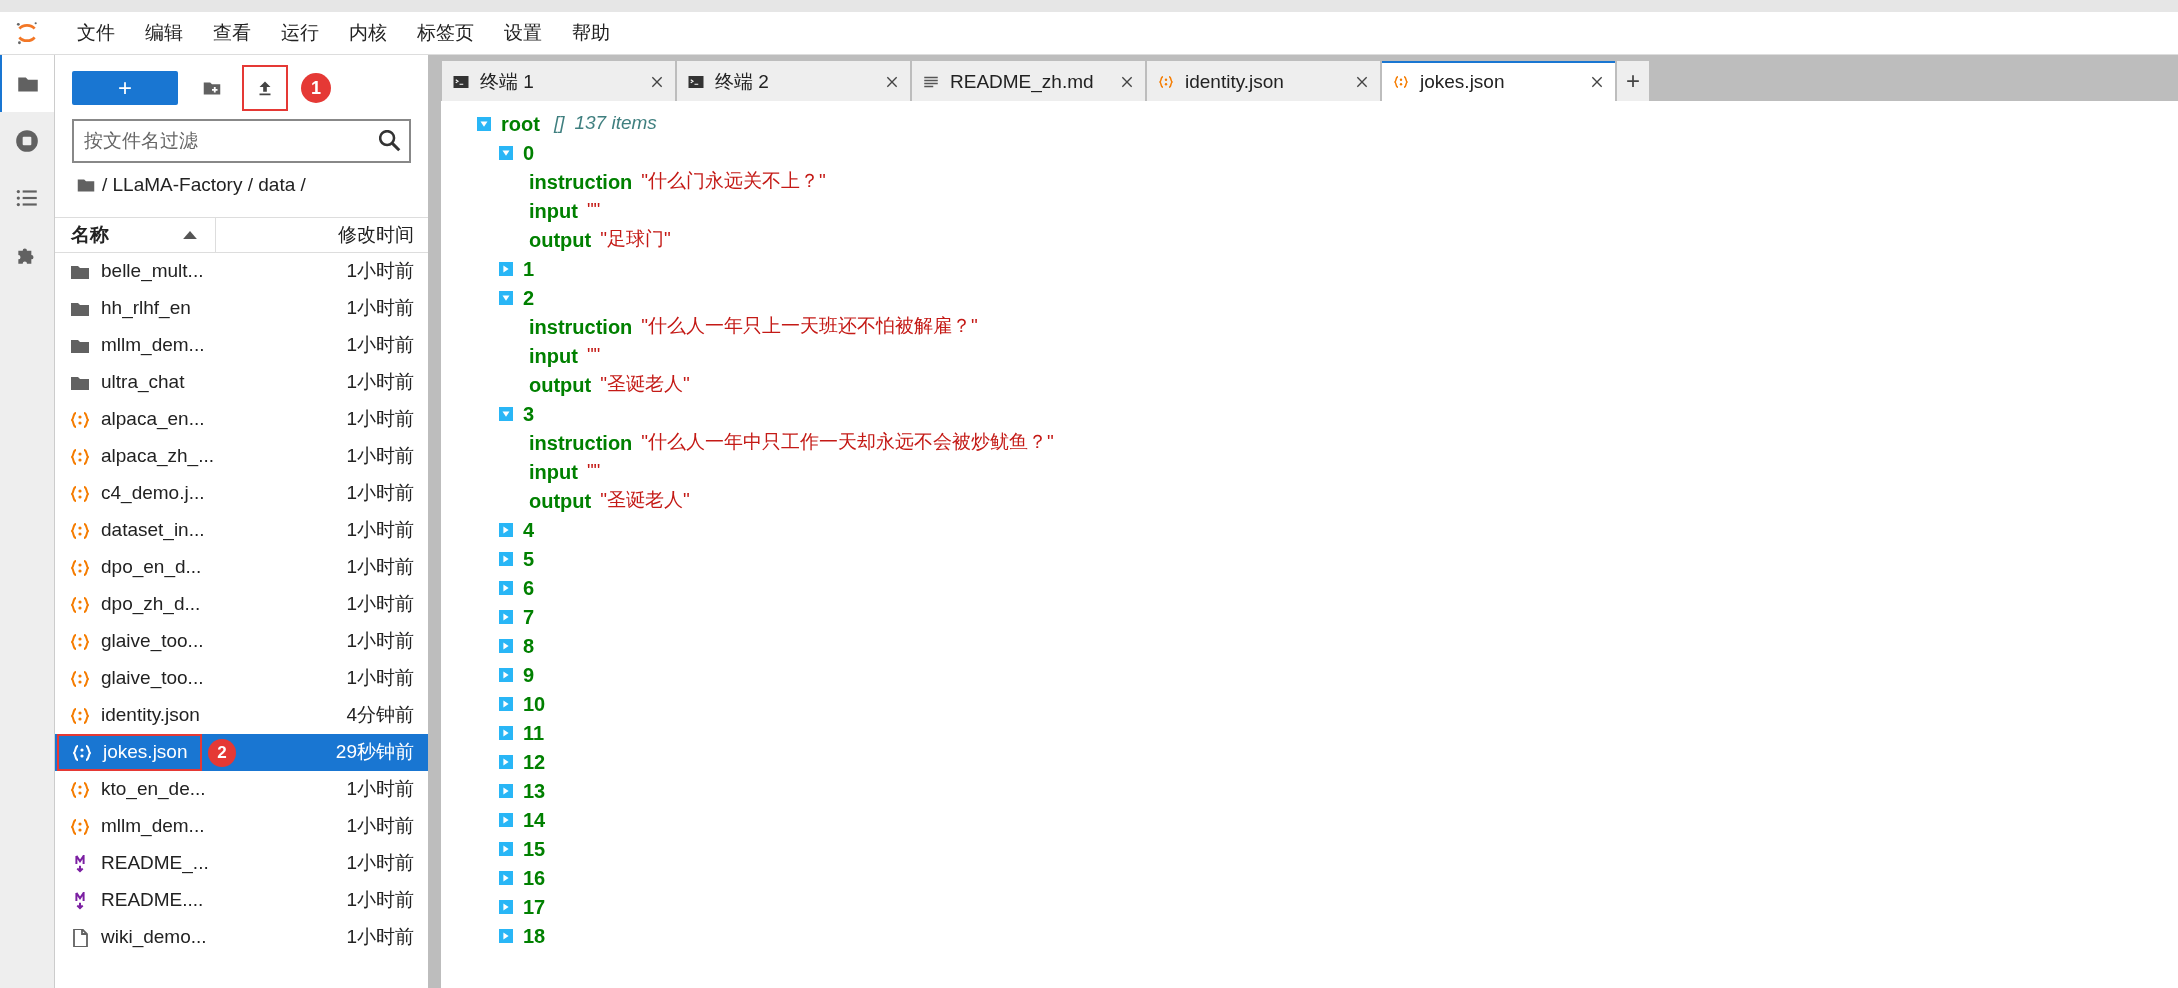 The width and height of the screenshot is (2178, 988). What do you see at coordinates (553, 210) in the screenshot?
I see `json-key: input` at bounding box center [553, 210].